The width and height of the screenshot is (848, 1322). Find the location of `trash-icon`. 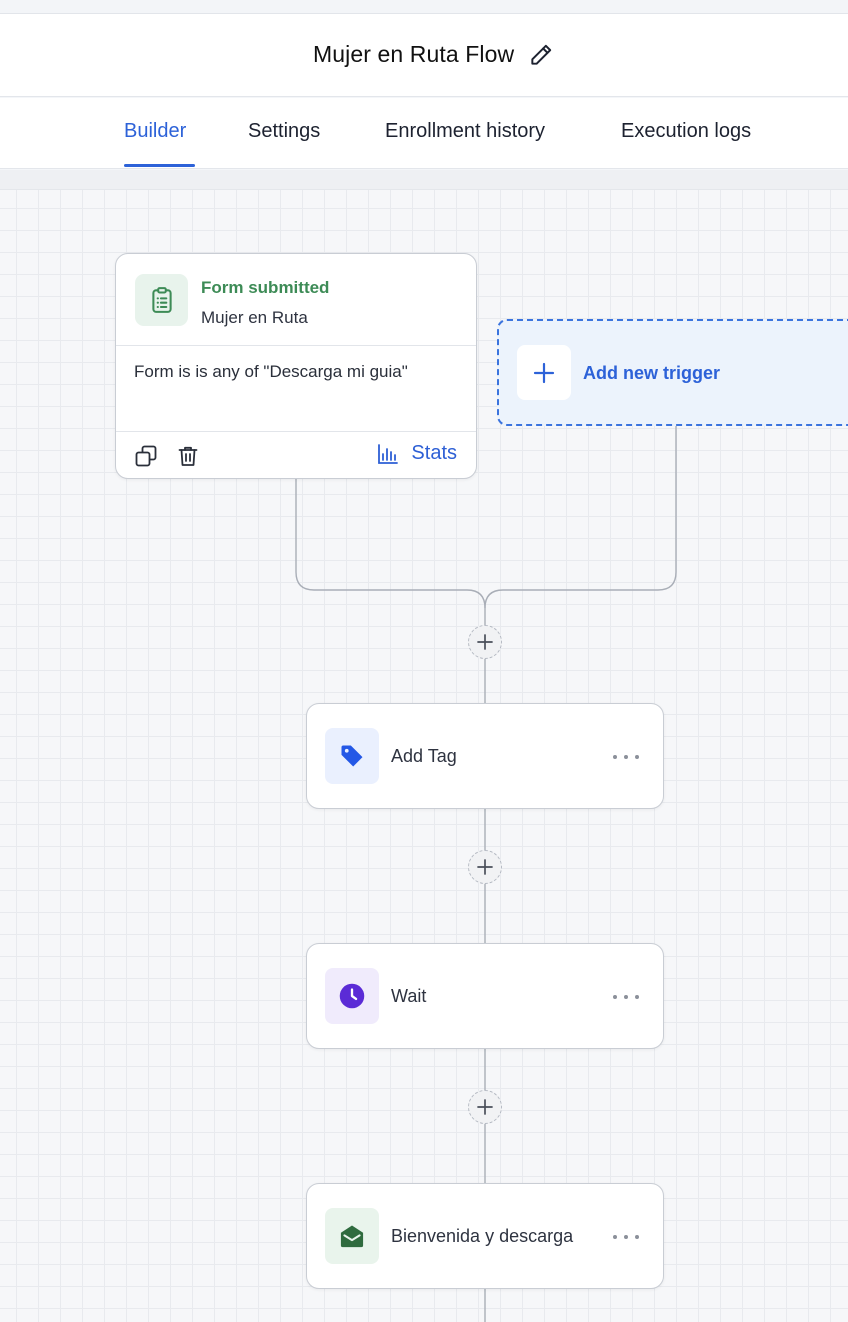

trash-icon is located at coordinates (188, 456).